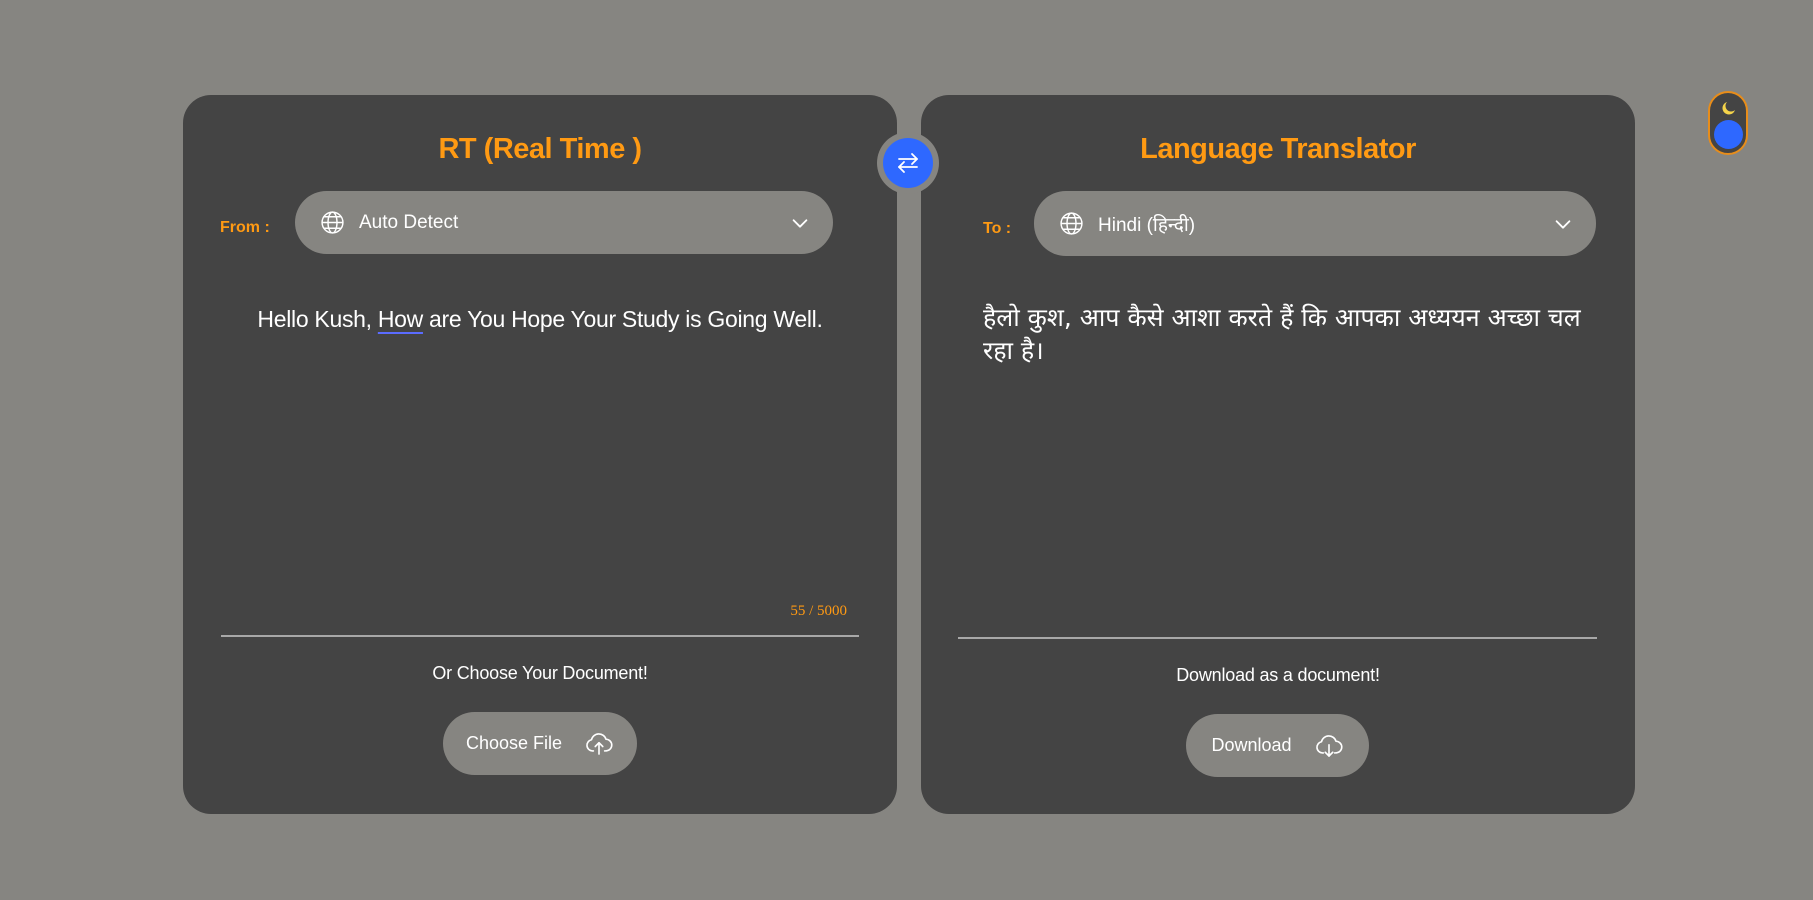  Describe the element at coordinates (1329, 745) in the screenshot. I see `cloud-download-icon` at that location.